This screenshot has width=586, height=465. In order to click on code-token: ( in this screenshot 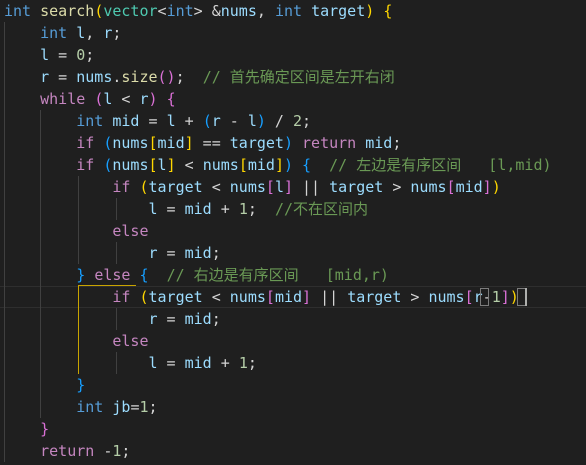, I will do `click(99, 99)`.